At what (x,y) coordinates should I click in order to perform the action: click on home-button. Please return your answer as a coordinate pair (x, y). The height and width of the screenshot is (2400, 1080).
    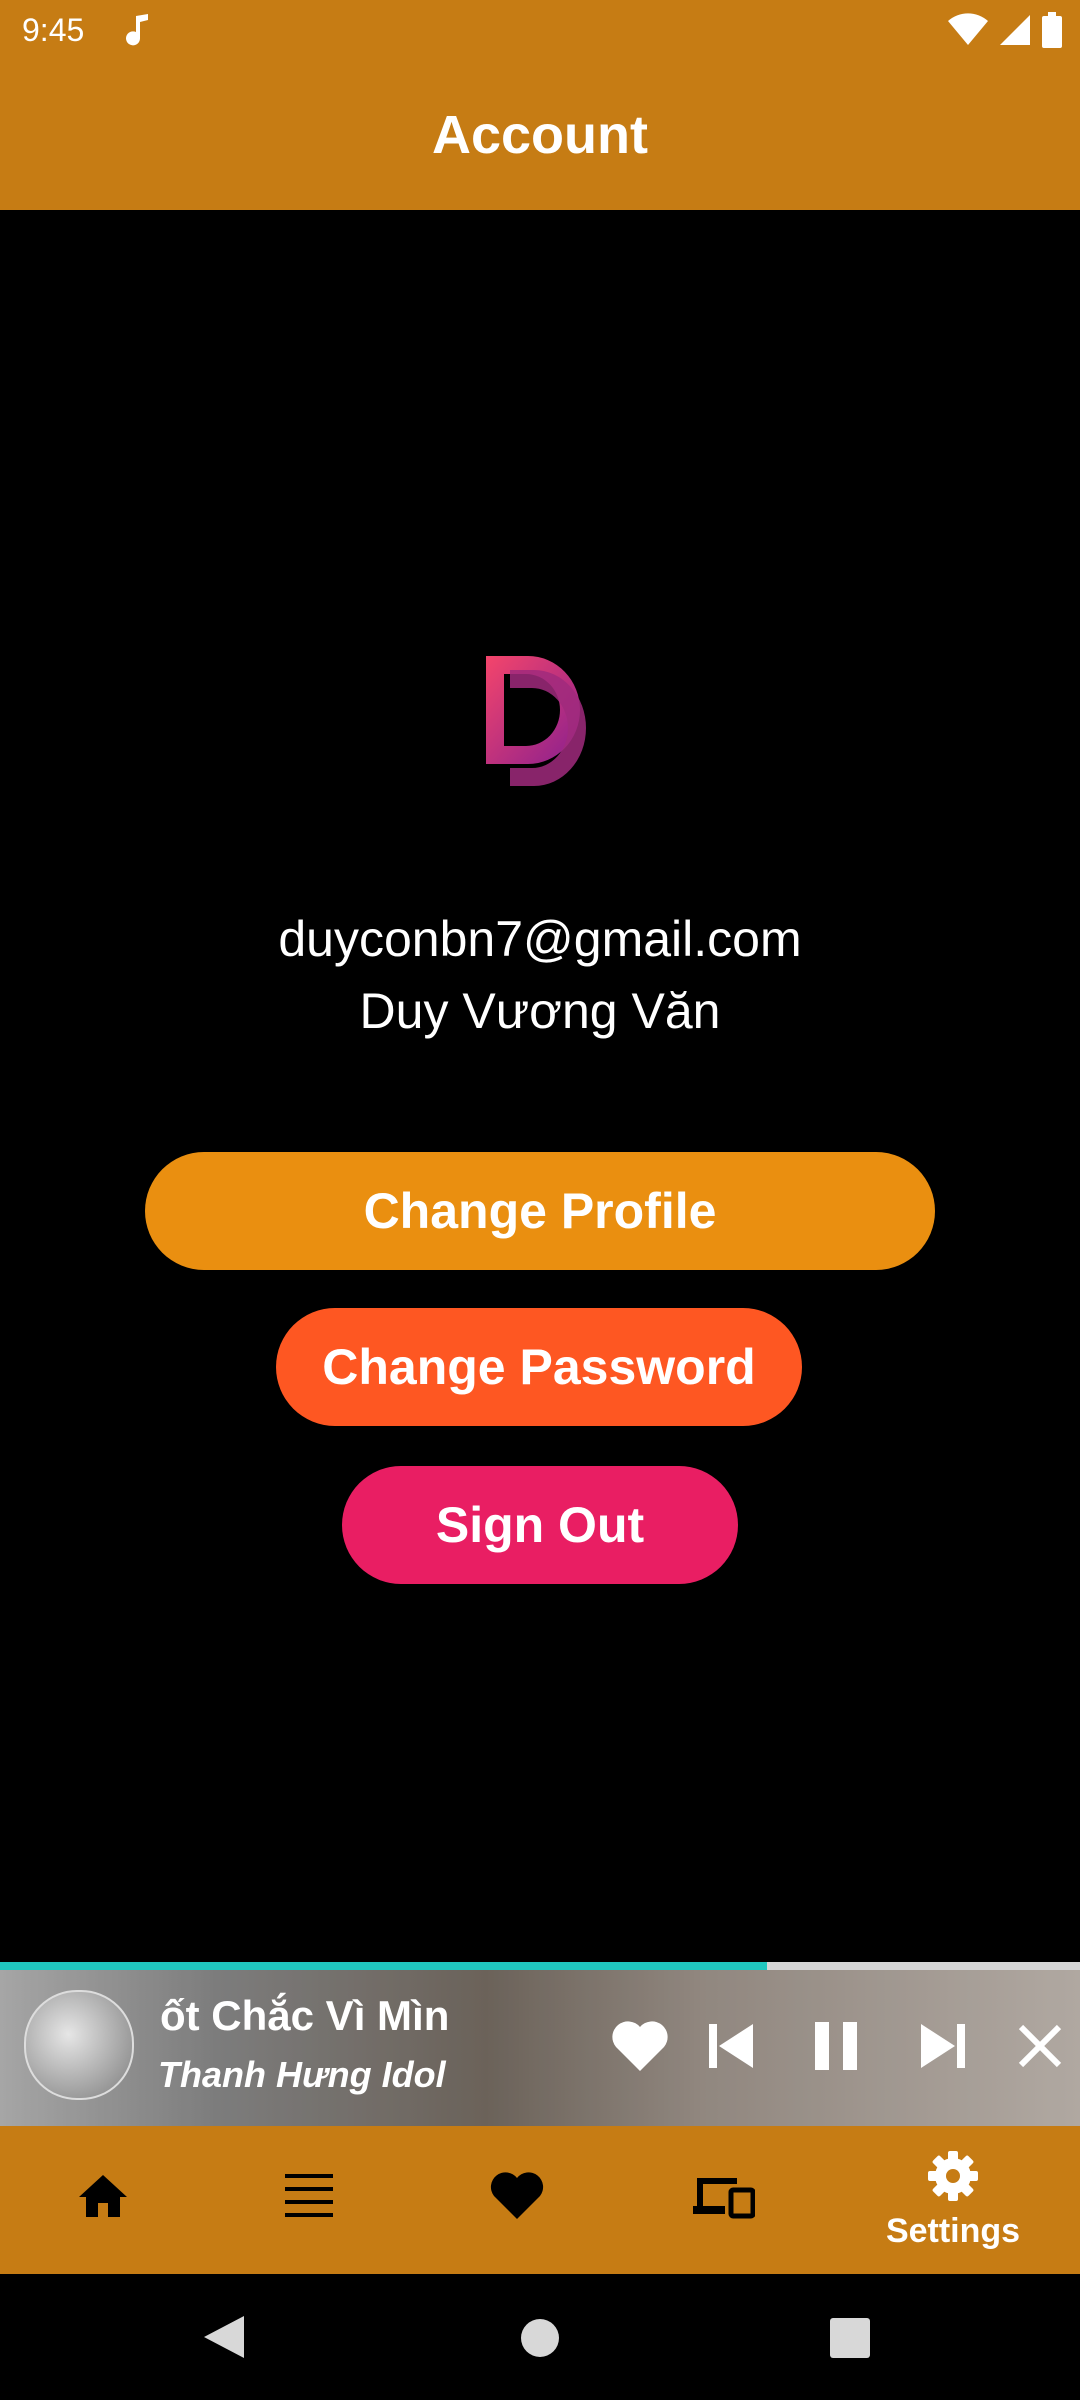
    Looking at the image, I should click on (540, 2340).